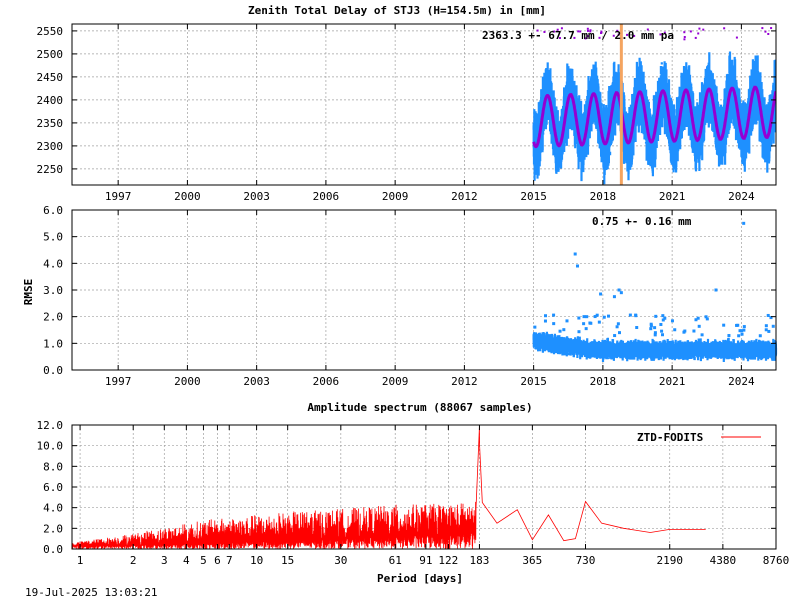 The image size is (800, 600). I want to click on footer-timestamp: 19-Jul-2025 13:03:21, so click(91, 592).